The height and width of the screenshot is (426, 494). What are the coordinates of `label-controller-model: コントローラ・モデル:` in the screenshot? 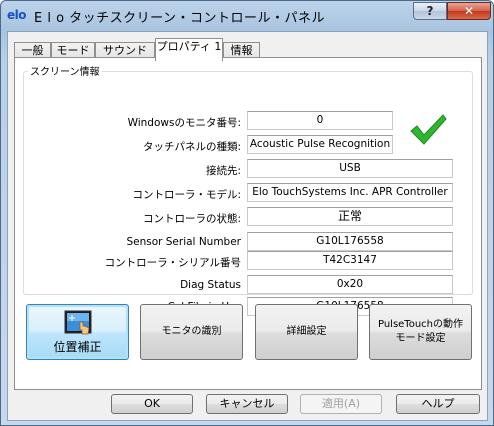 It's located at (186, 195).